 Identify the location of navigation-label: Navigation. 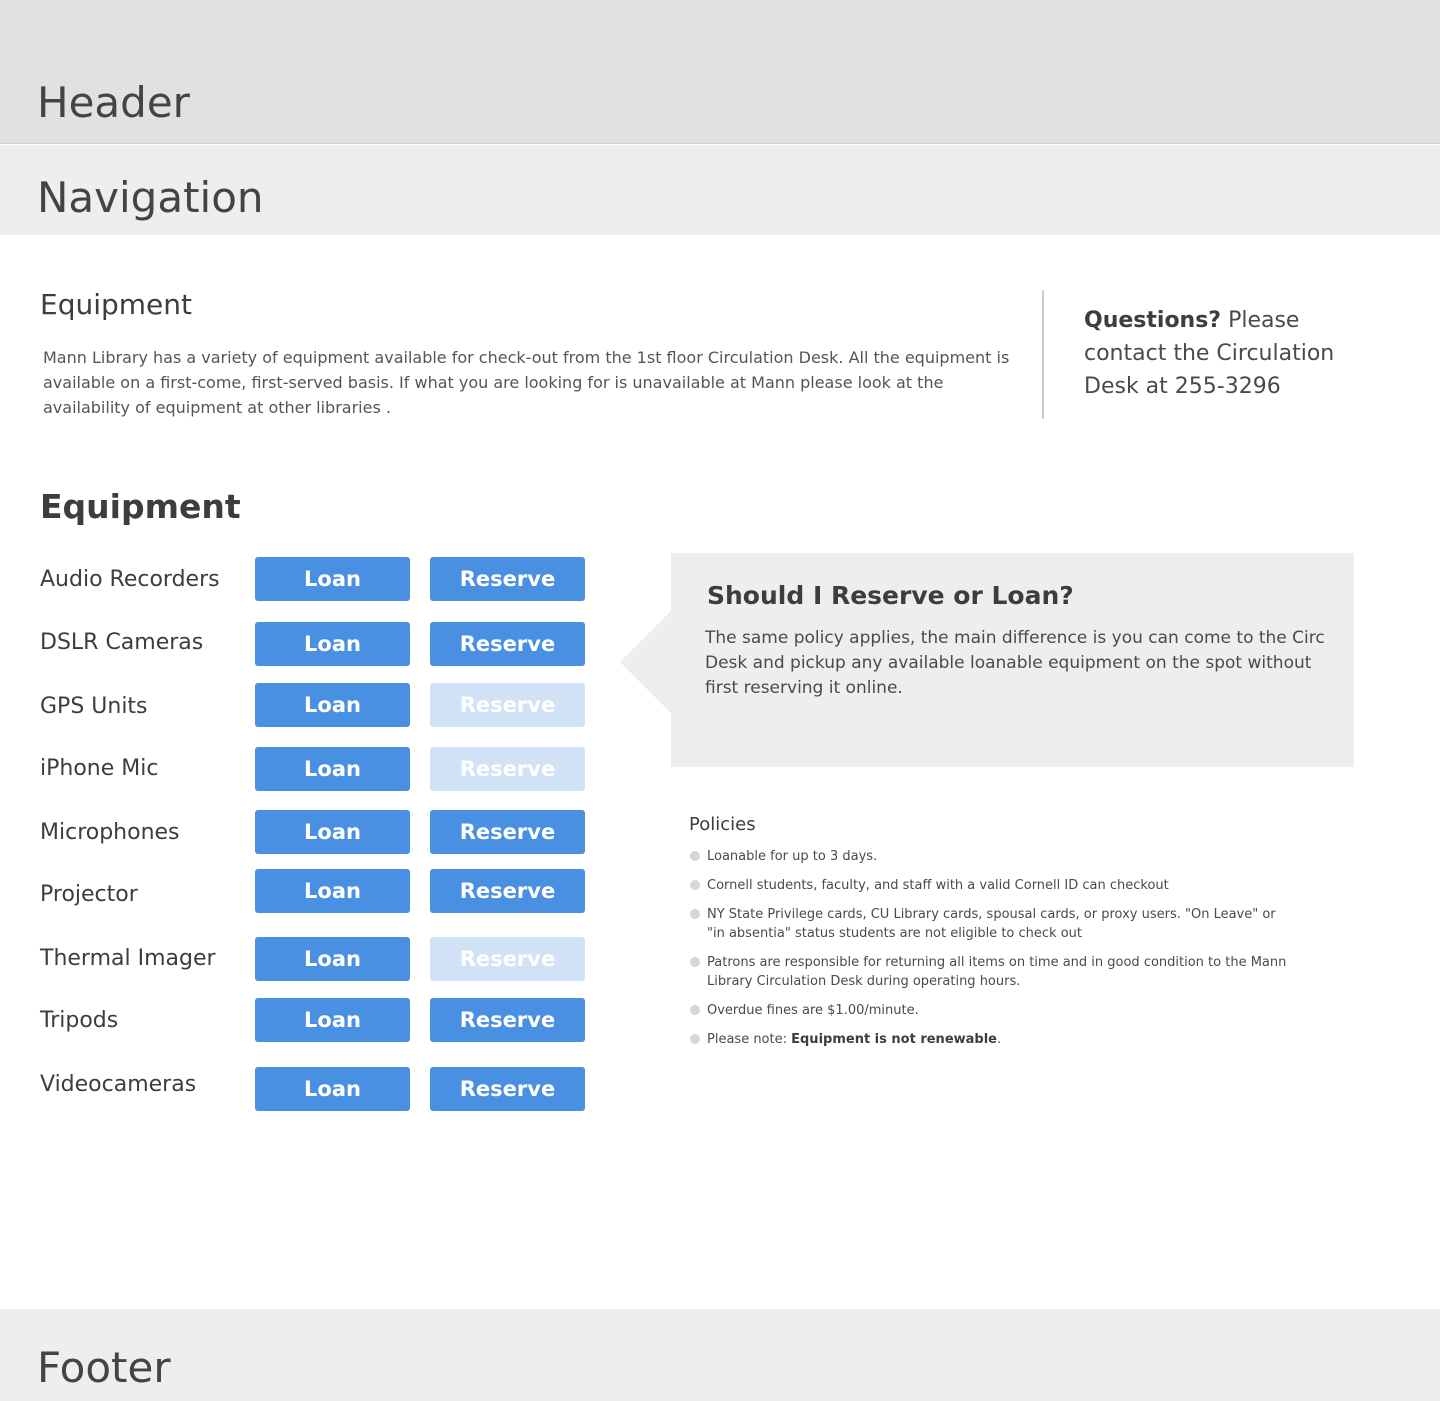
(150, 197).